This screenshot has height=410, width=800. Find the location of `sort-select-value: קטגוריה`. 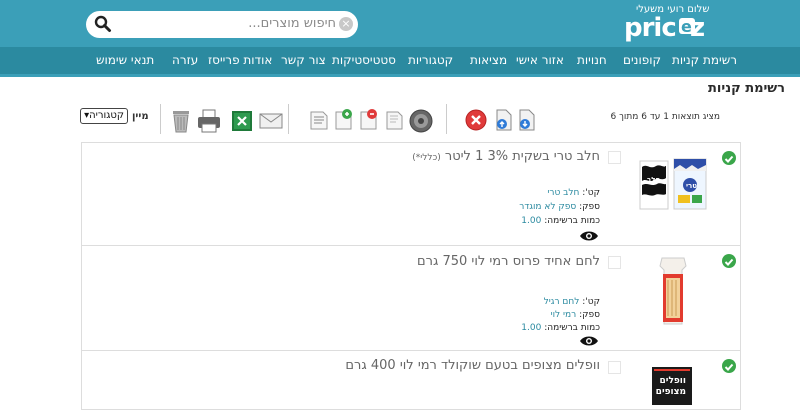

sort-select-value: קטגוריה is located at coordinates (106, 115).